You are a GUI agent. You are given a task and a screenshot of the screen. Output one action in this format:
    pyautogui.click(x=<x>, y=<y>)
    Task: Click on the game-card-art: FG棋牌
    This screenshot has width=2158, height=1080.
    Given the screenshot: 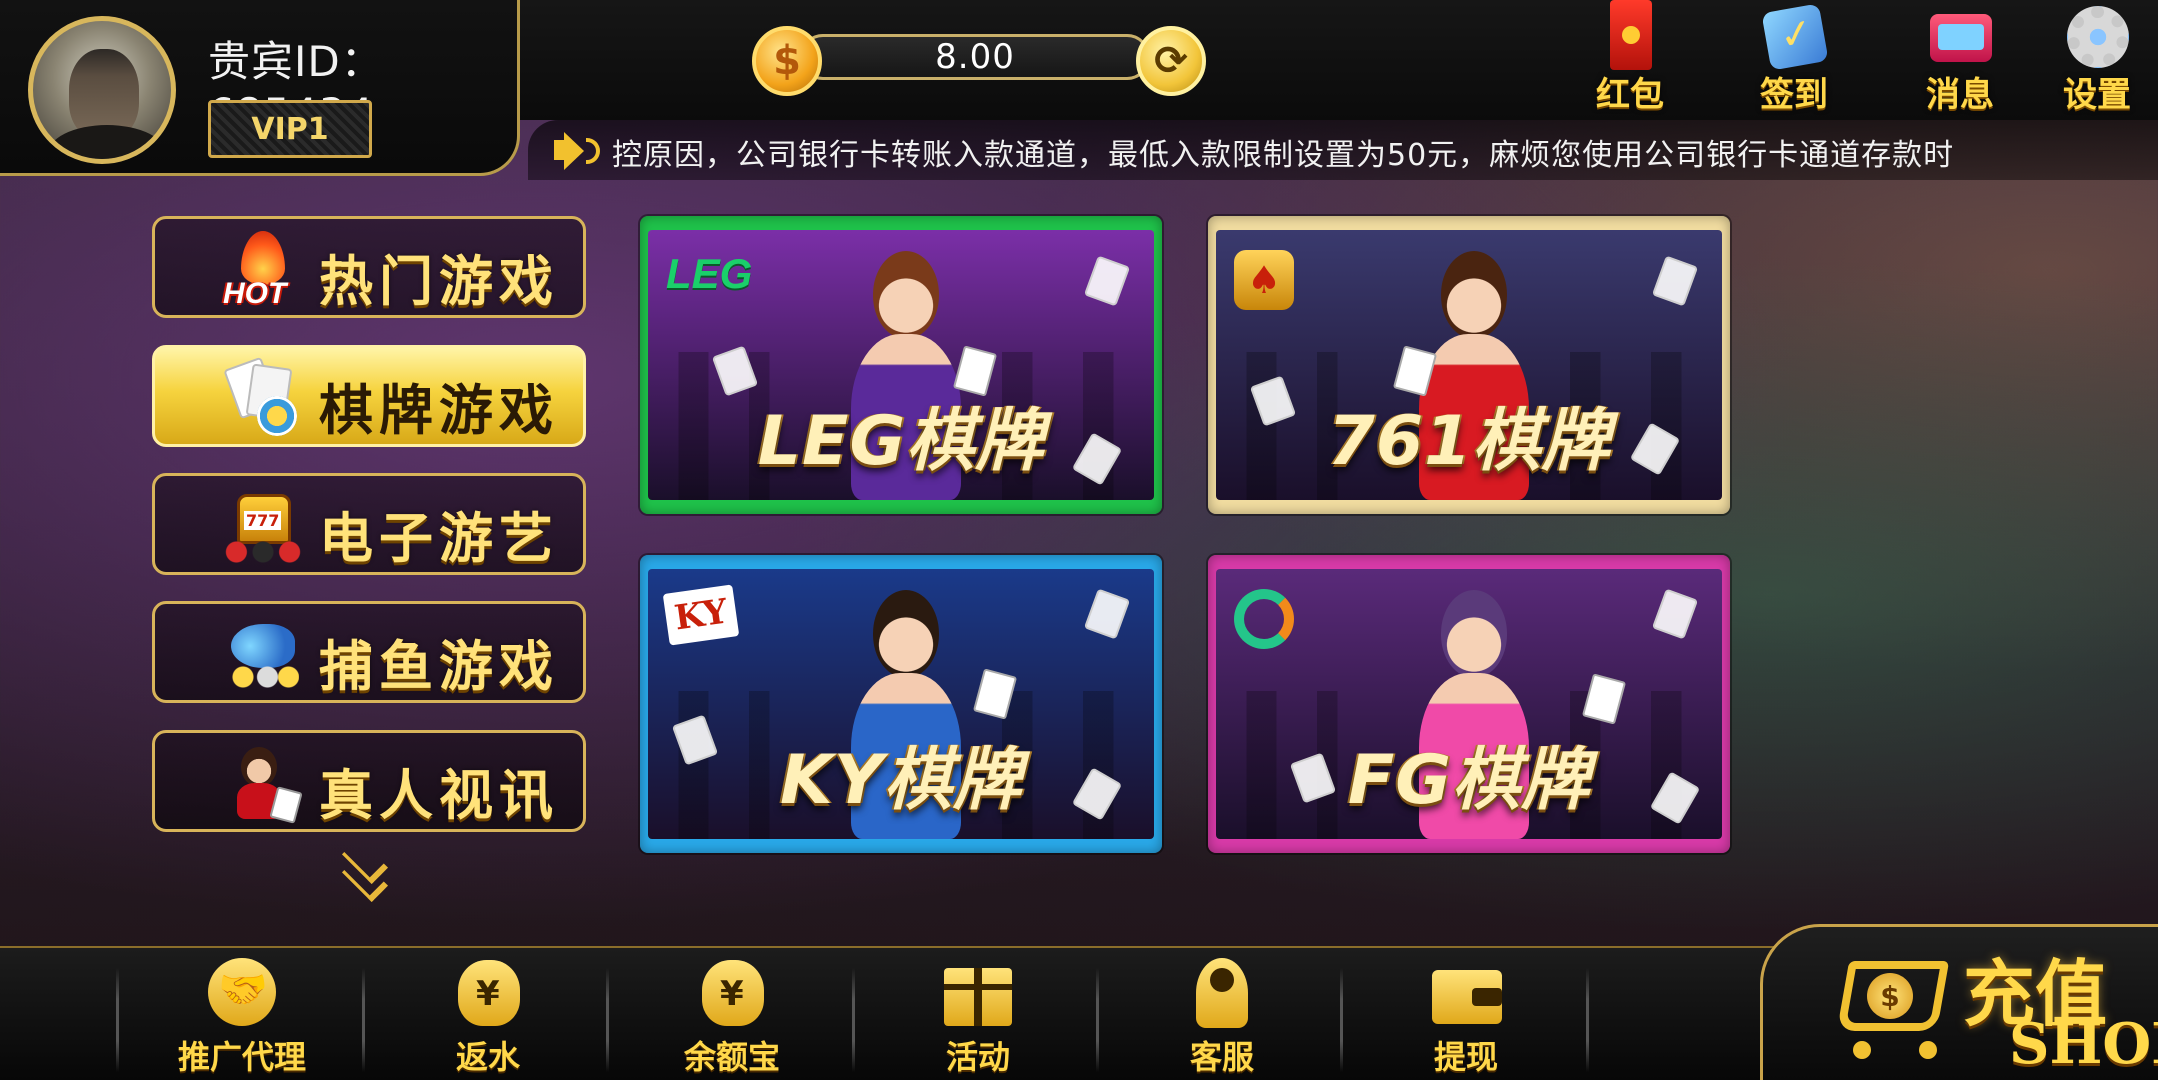 What is the action you would take?
    pyautogui.click(x=1469, y=704)
    